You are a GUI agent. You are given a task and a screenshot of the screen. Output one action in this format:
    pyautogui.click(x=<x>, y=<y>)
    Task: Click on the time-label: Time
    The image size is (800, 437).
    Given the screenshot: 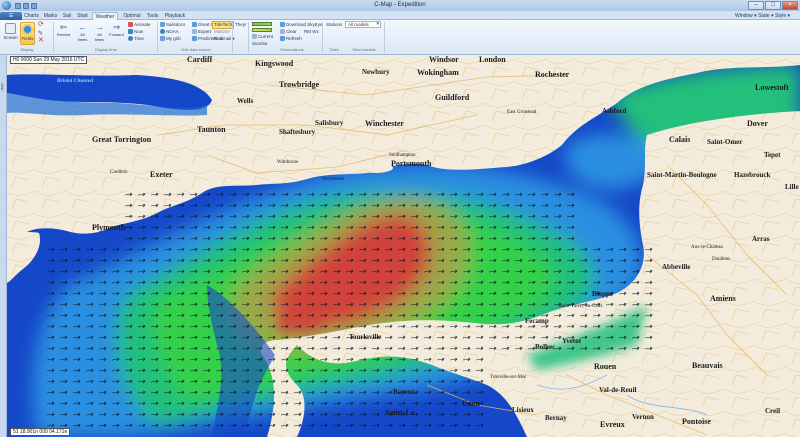 What is the action you would take?
    pyautogui.click(x=139, y=38)
    